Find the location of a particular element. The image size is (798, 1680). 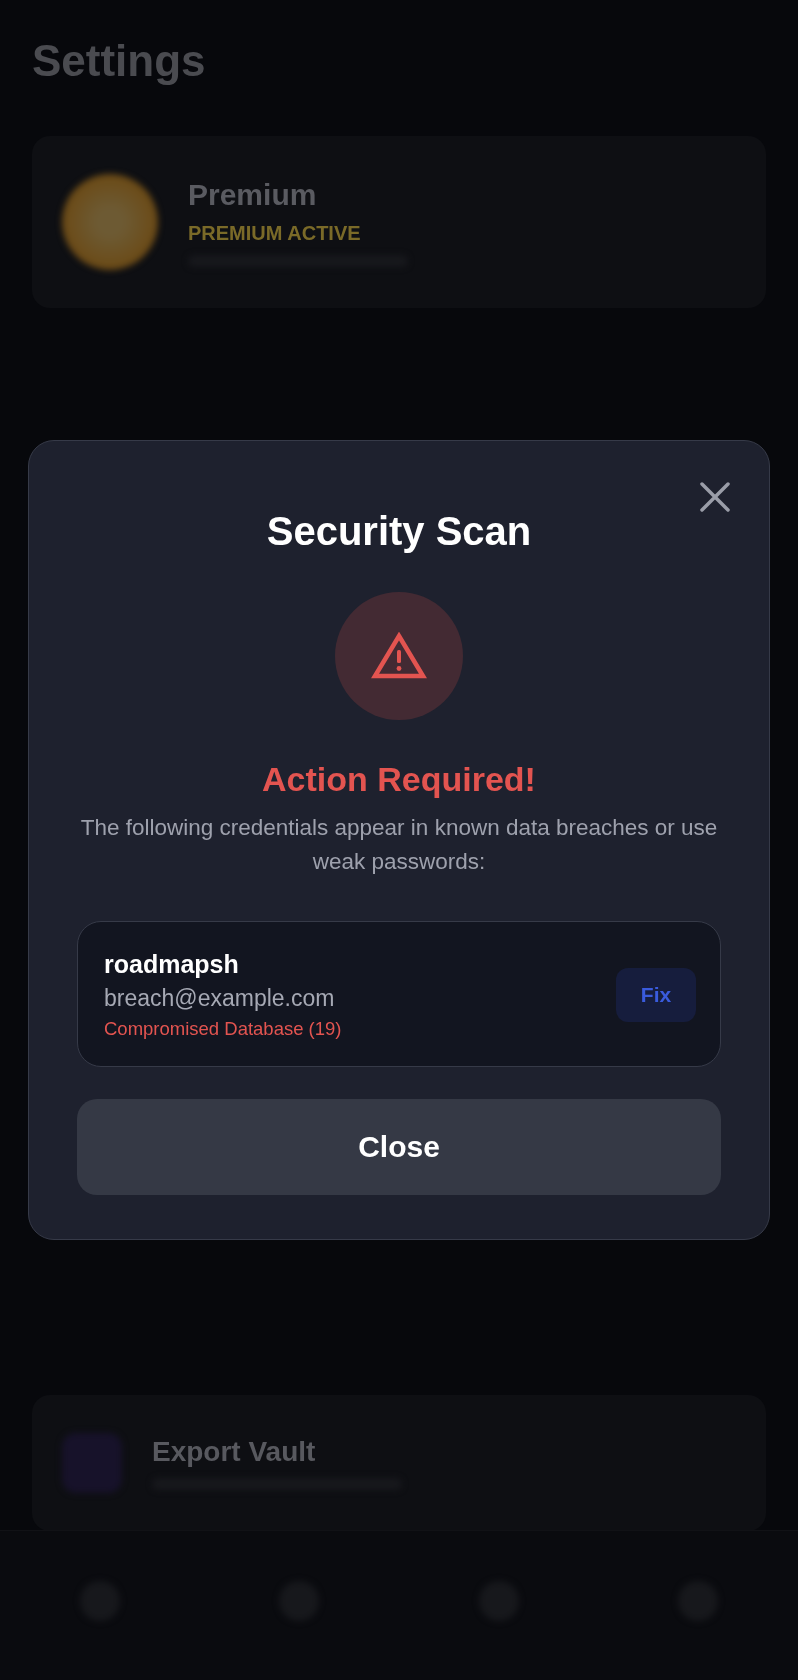

credential-name: roadmapsh is located at coordinates (172, 964).